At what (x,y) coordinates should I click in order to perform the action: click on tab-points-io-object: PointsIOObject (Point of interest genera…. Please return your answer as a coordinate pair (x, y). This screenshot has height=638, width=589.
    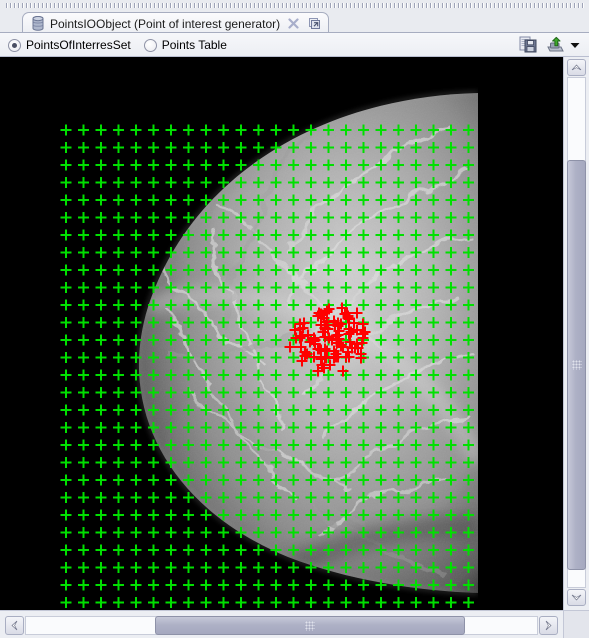
    Looking at the image, I should click on (176, 23).